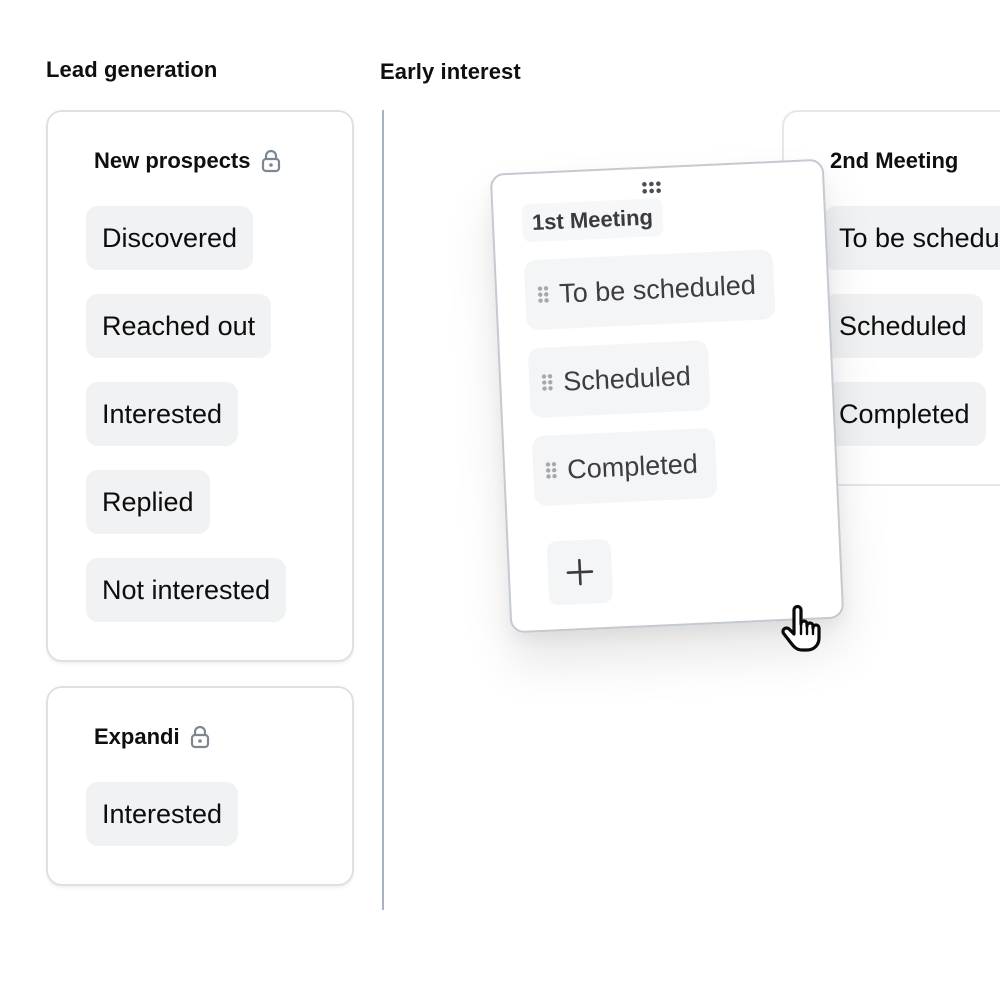 The width and height of the screenshot is (1000, 1000). I want to click on status-chip: Discovered, so click(170, 238).